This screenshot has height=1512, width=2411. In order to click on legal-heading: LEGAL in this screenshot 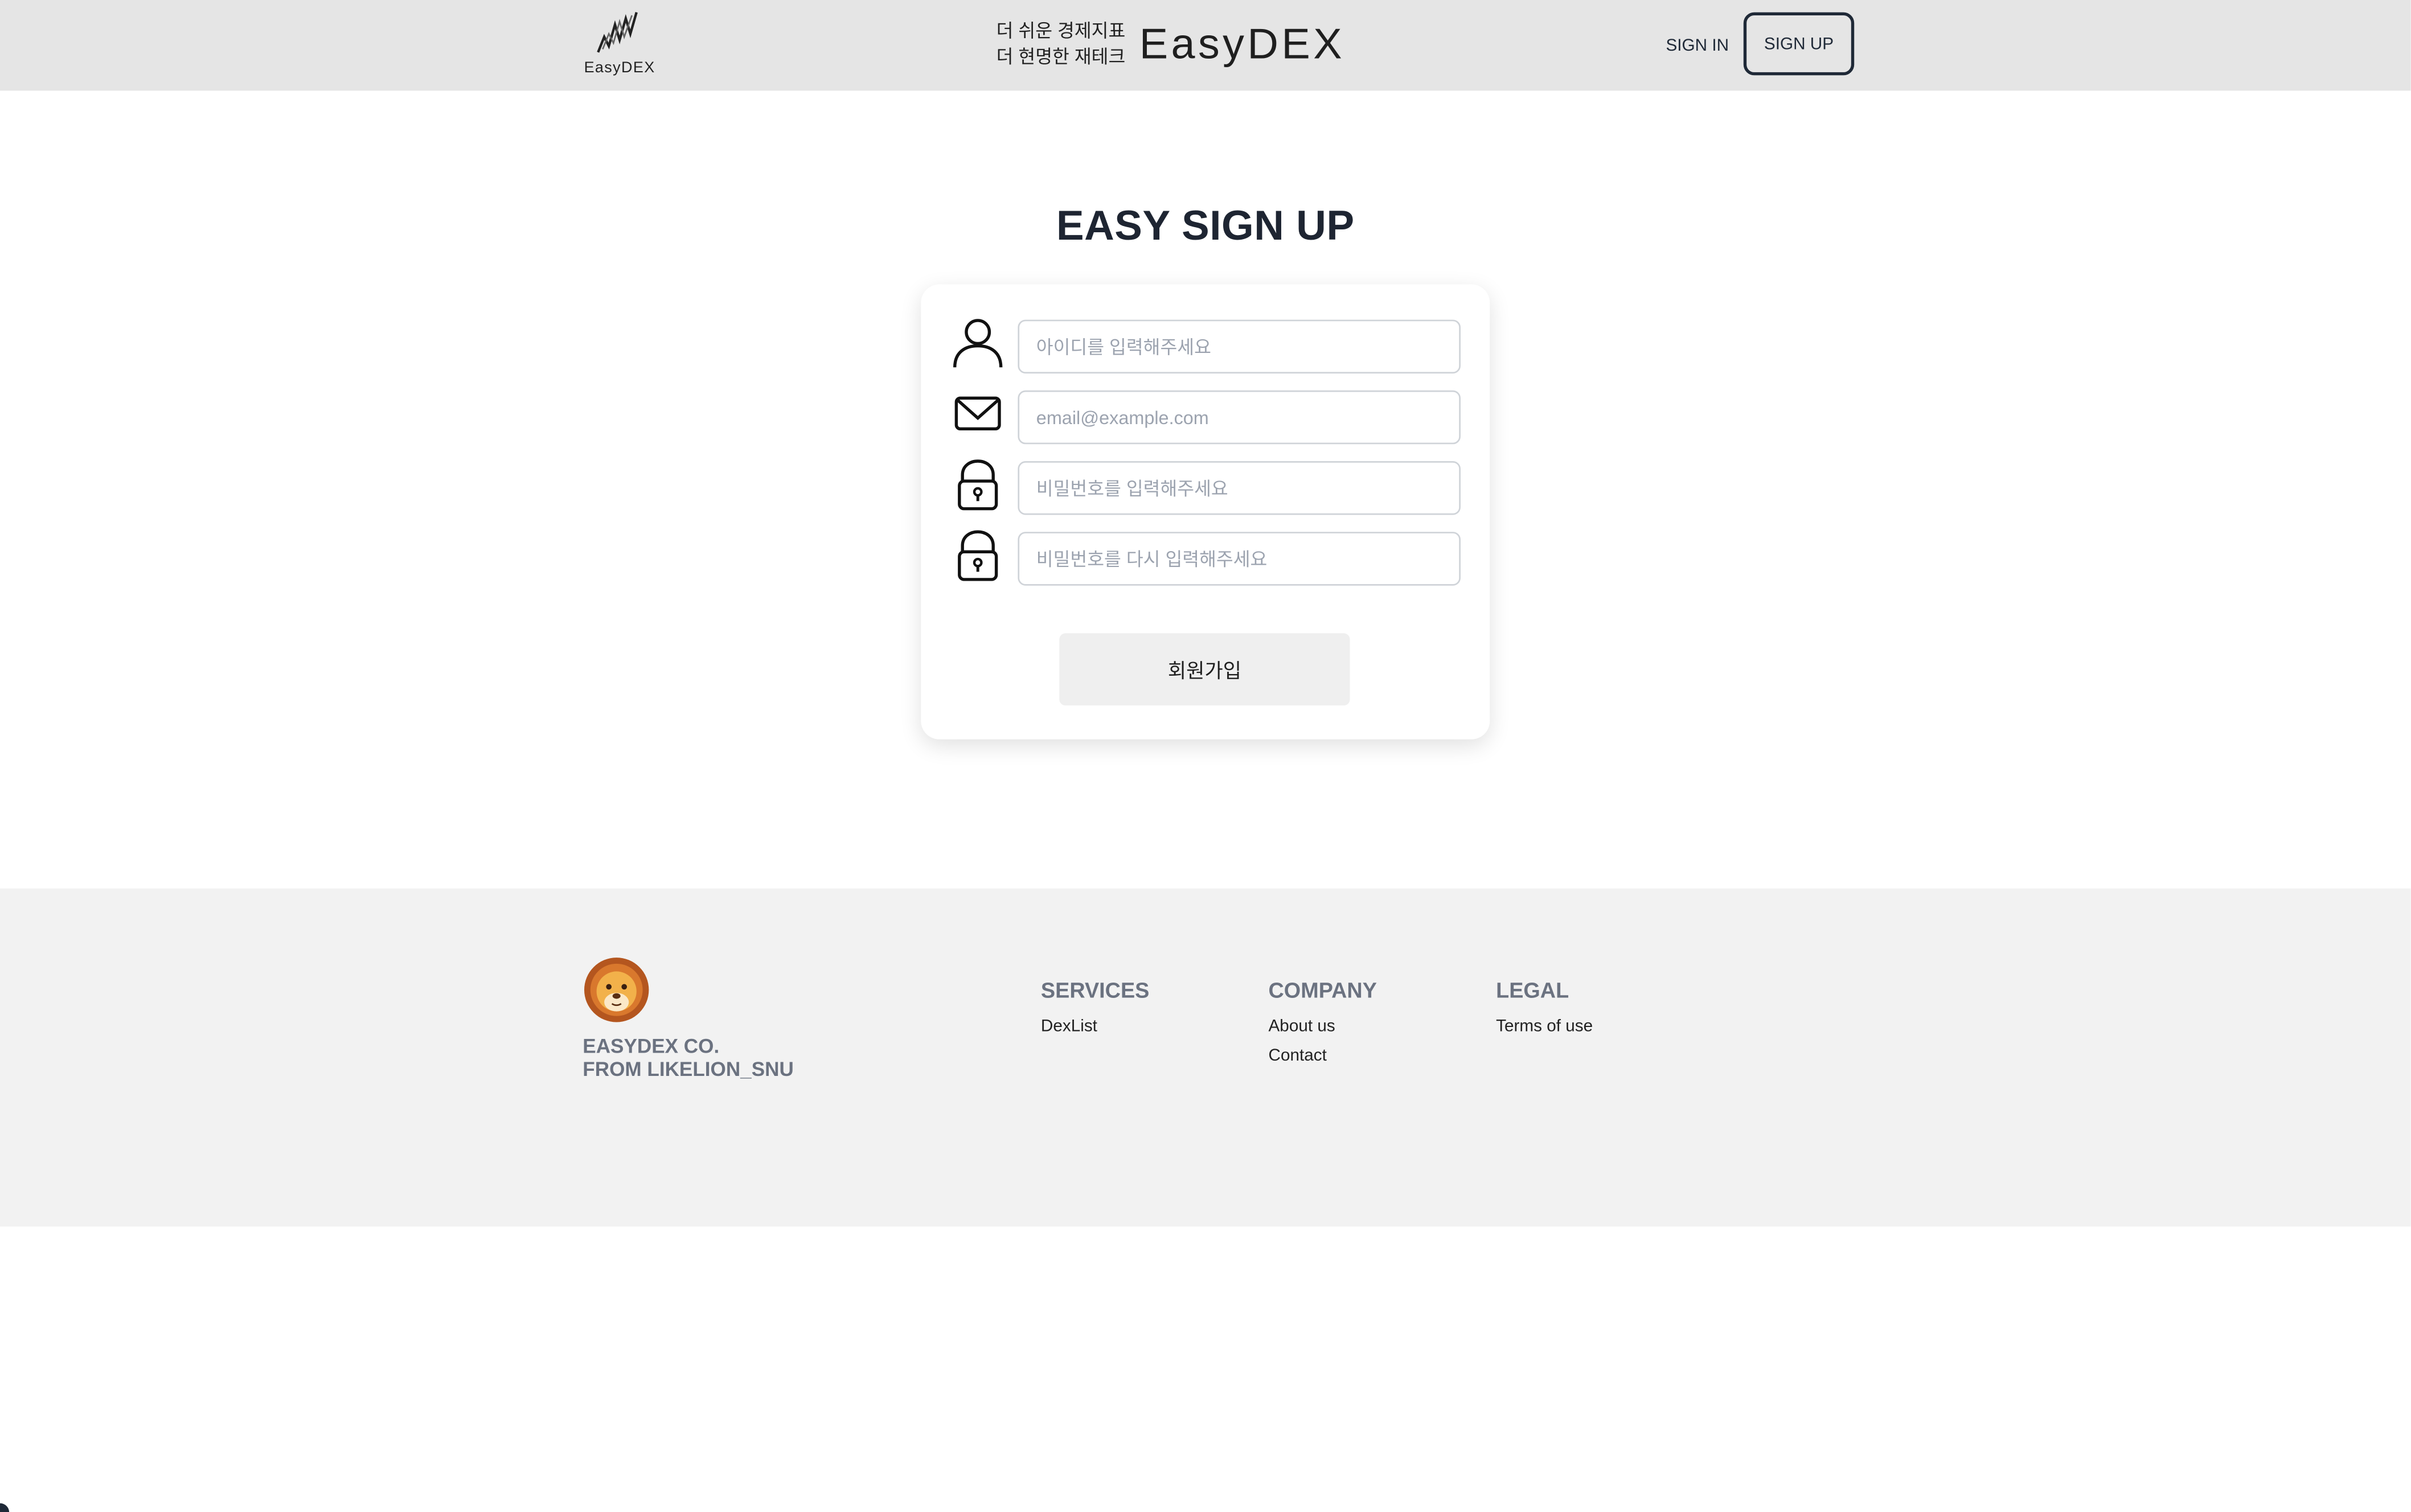, I will do `click(1532, 989)`.